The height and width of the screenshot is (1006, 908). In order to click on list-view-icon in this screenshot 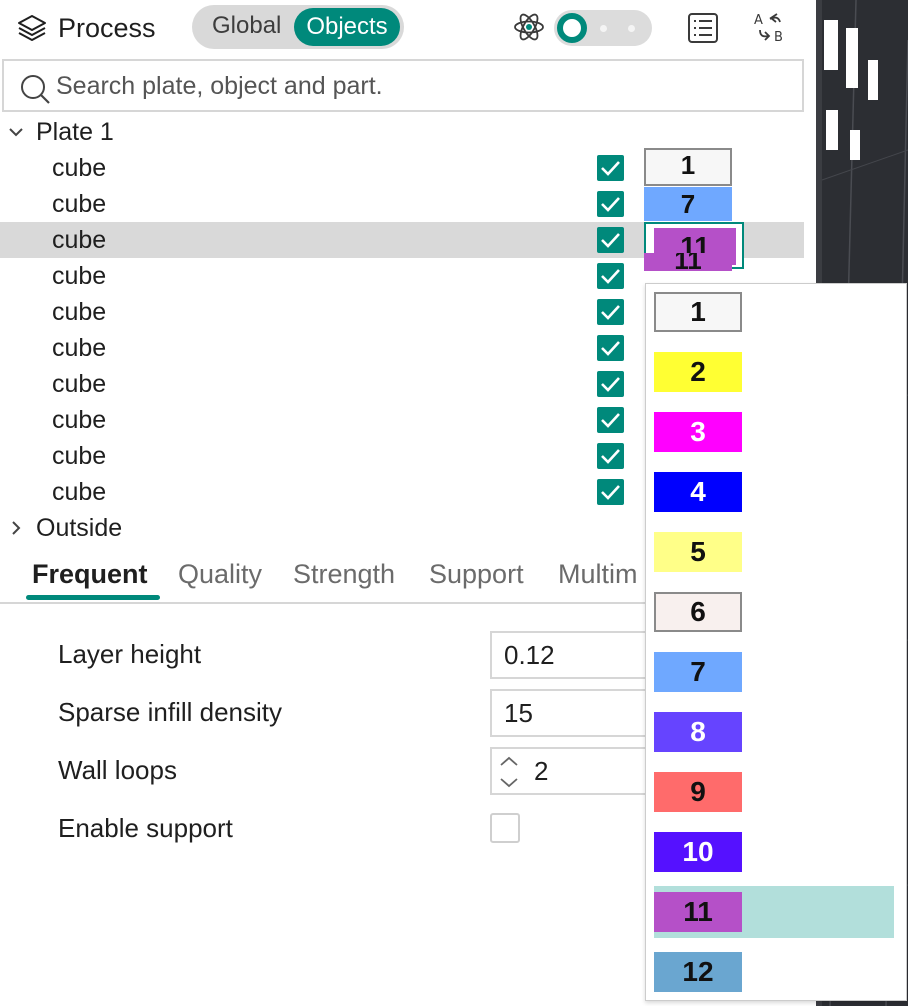, I will do `click(703, 28)`.